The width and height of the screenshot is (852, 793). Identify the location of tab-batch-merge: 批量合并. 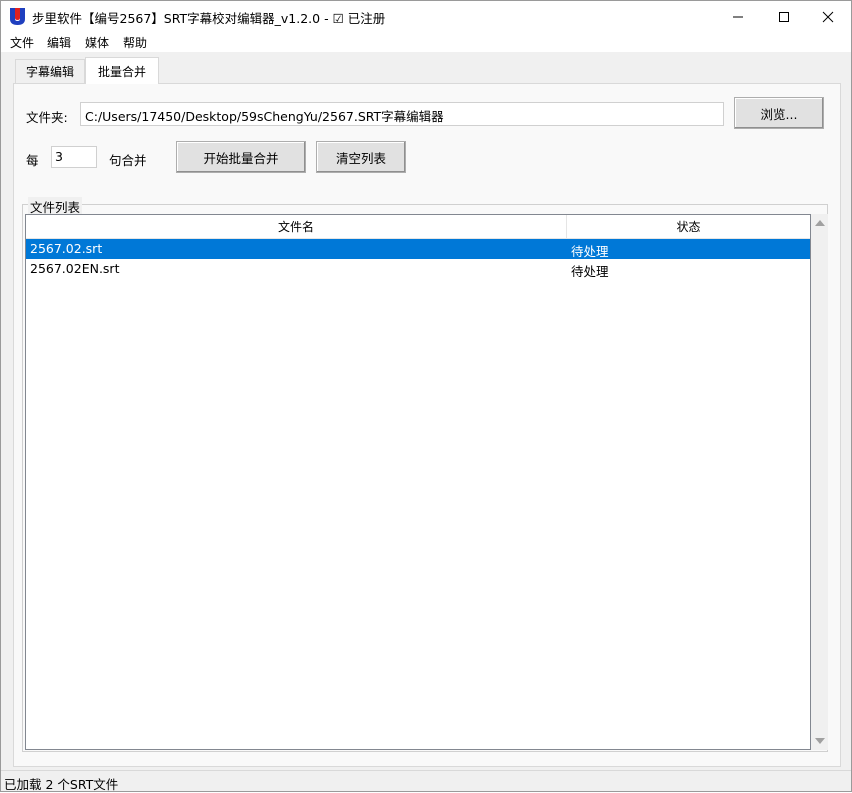
(122, 70).